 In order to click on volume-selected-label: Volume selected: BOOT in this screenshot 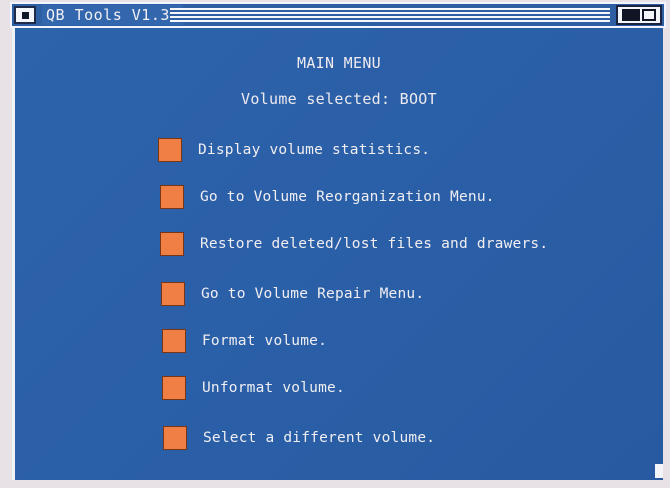, I will do `click(339, 99)`.